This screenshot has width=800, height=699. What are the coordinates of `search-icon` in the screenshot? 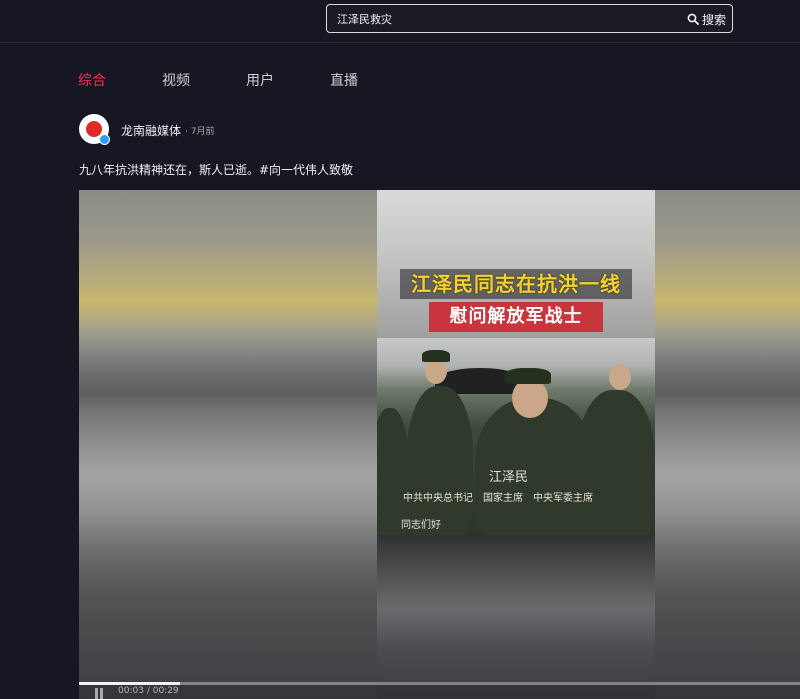 It's located at (693, 19).